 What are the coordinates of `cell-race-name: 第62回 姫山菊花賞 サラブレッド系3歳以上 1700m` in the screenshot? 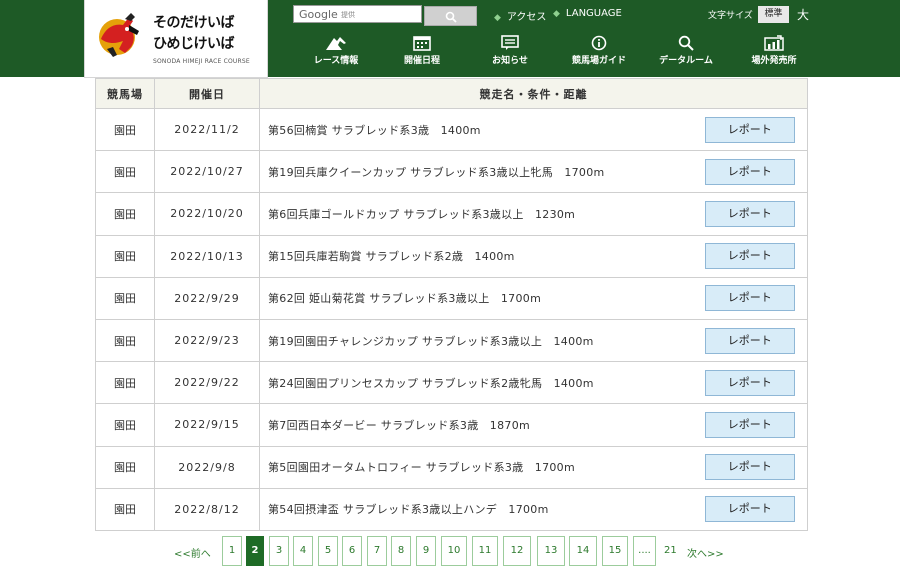 It's located at (476, 298).